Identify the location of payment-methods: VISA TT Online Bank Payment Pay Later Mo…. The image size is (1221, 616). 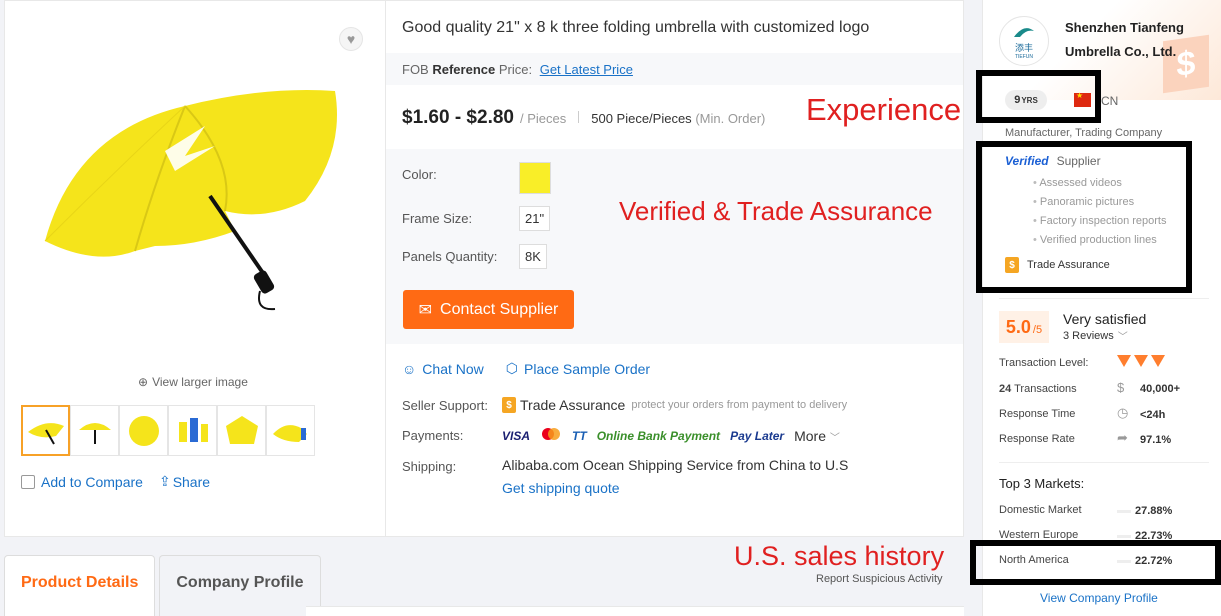
(671, 435).